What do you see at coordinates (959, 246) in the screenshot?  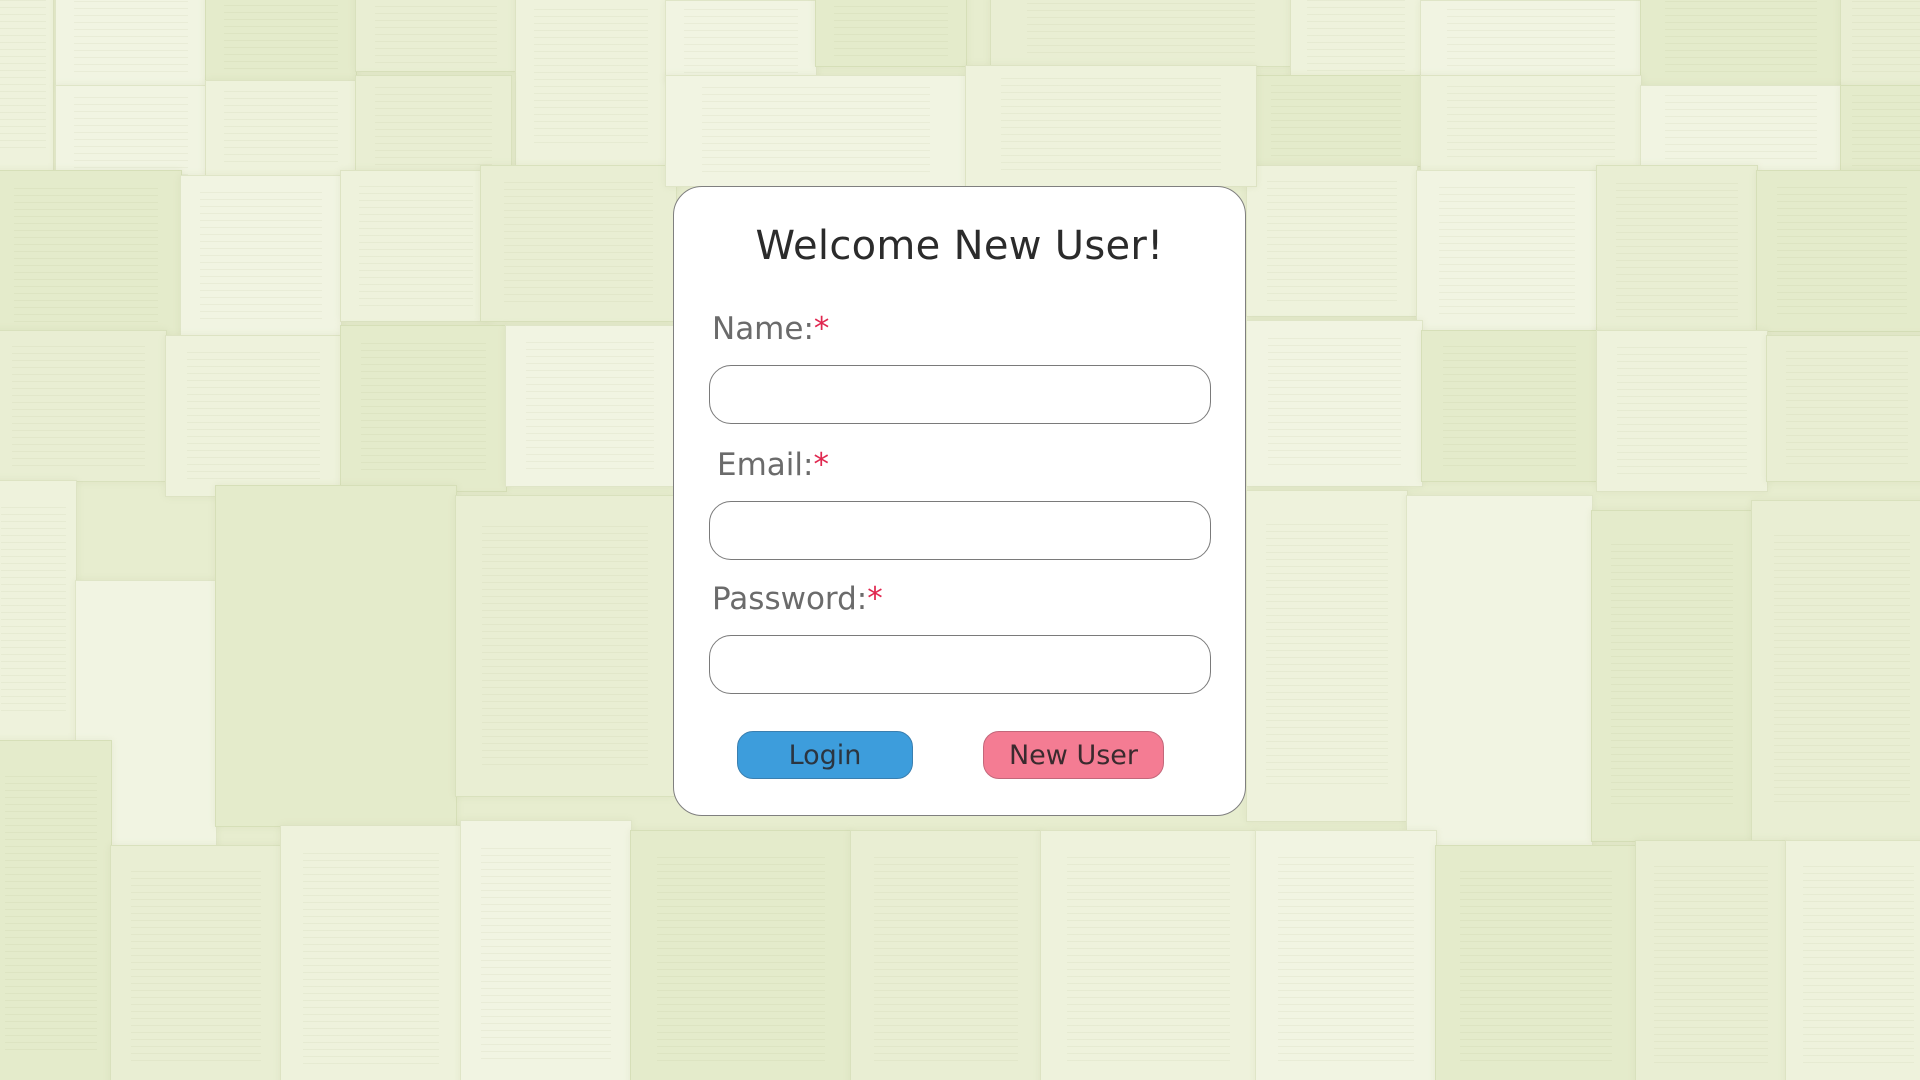 I see `form-title: Welcome New User!` at bounding box center [959, 246].